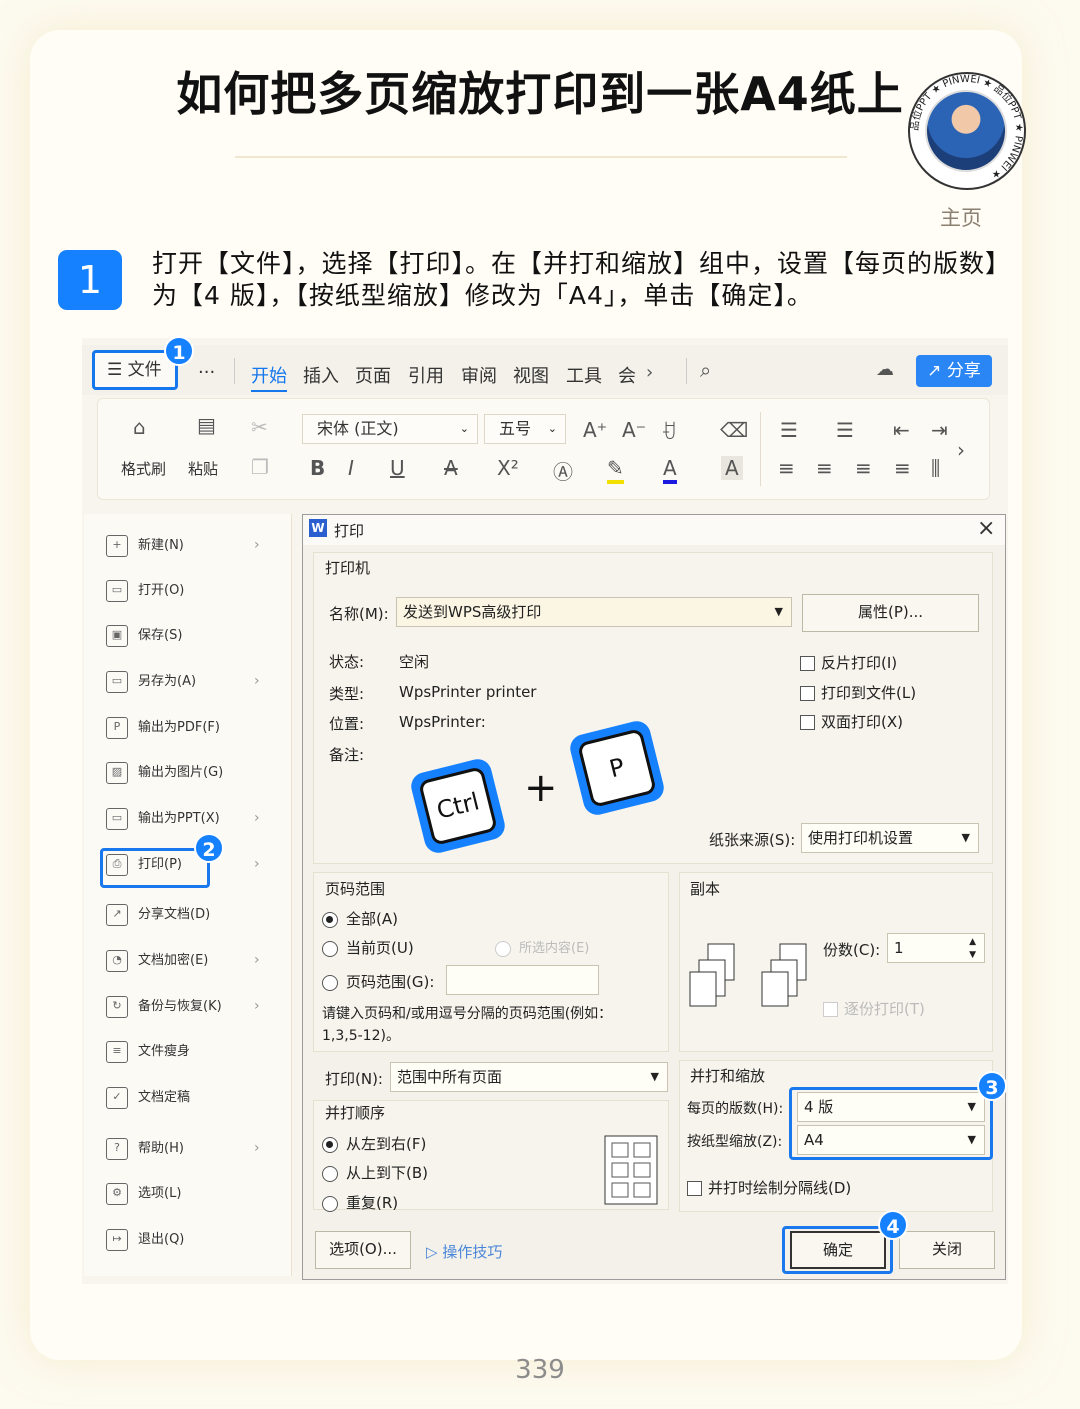  What do you see at coordinates (117, 635) in the screenshot?
I see `save-icon: ▣` at bounding box center [117, 635].